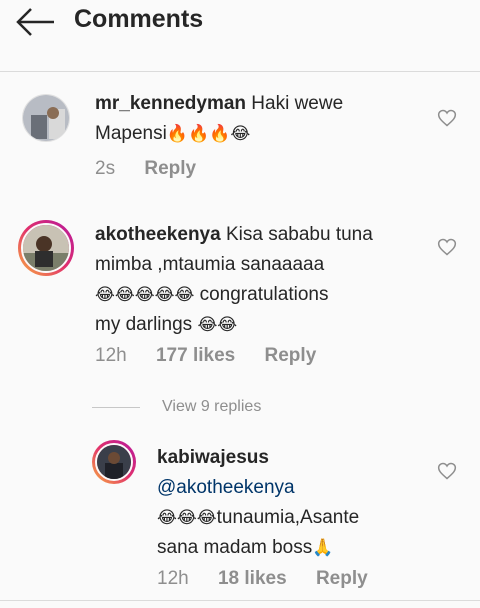 The height and width of the screenshot is (608, 480). What do you see at coordinates (131, 133) in the screenshot?
I see `comment-body: Mapensi` at bounding box center [131, 133].